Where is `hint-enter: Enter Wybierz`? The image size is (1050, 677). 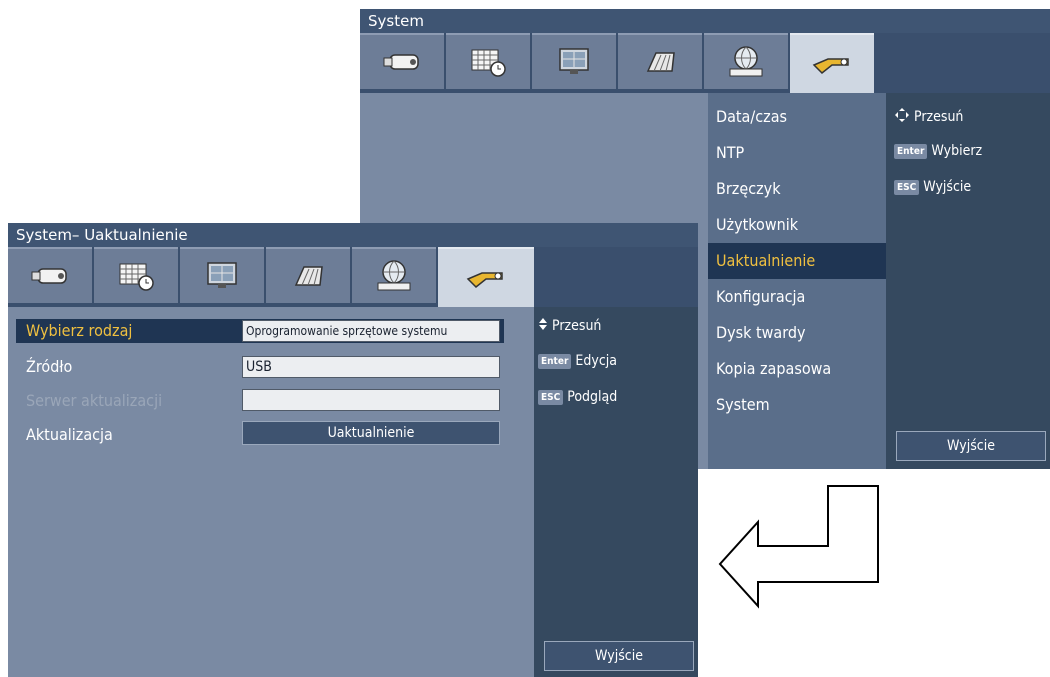
hint-enter: Enter Wybierz is located at coordinates (938, 151).